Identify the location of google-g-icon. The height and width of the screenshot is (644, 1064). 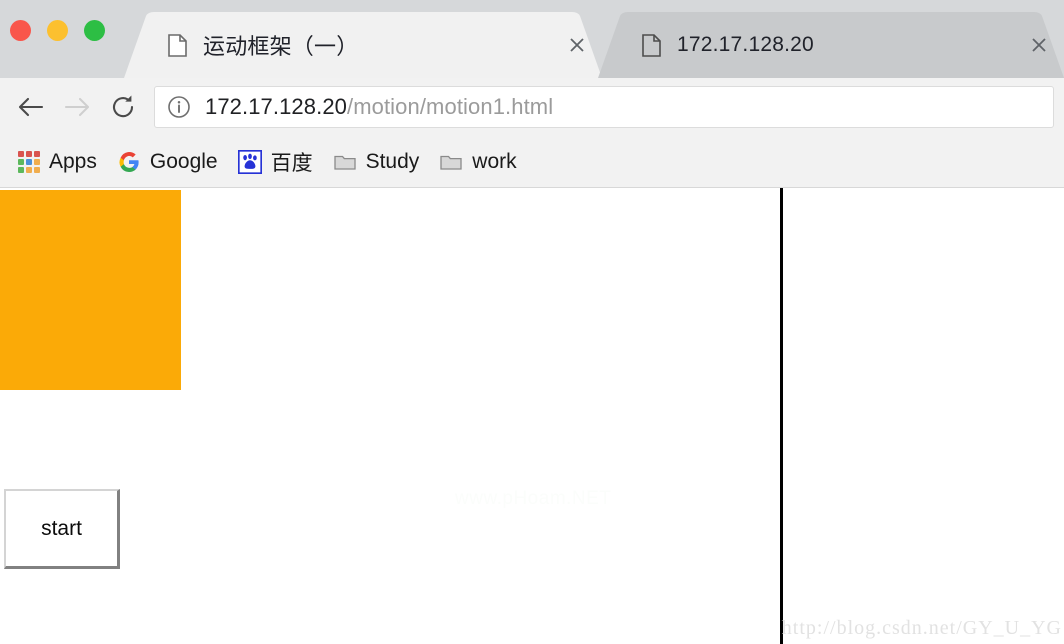
(129, 161).